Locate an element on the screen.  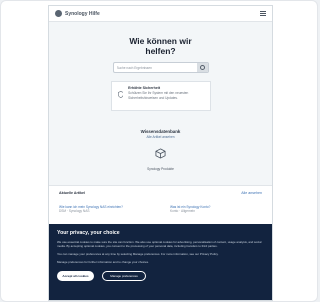
search-icon is located at coordinates (202, 67).